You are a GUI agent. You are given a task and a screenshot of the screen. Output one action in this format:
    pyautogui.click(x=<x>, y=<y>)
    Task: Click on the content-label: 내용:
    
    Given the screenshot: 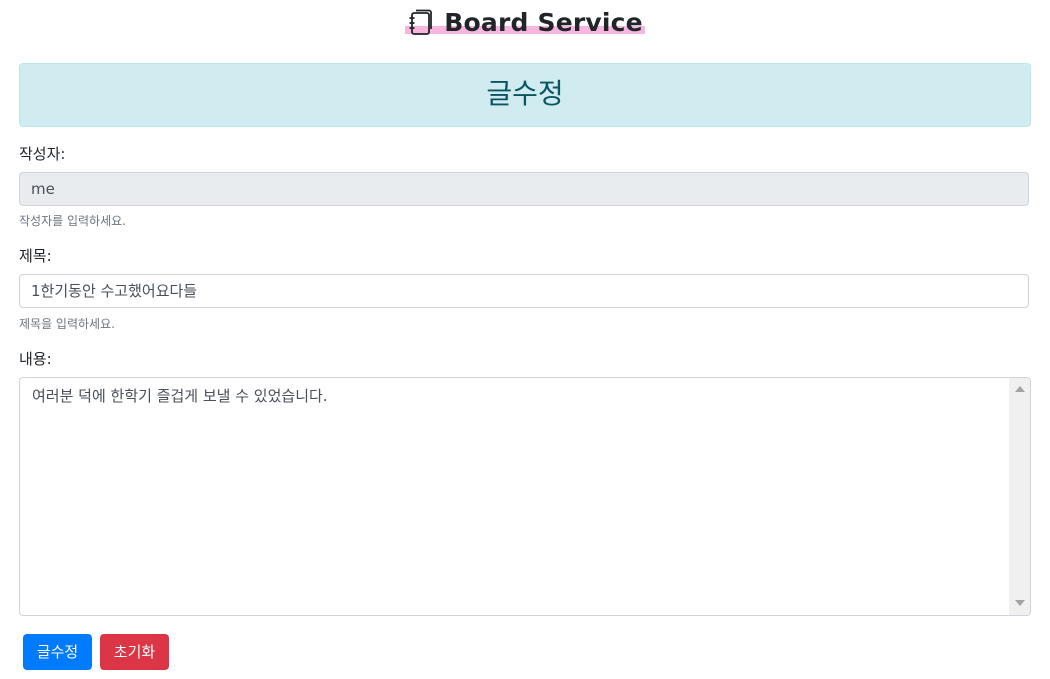 What is the action you would take?
    pyautogui.click(x=35, y=359)
    